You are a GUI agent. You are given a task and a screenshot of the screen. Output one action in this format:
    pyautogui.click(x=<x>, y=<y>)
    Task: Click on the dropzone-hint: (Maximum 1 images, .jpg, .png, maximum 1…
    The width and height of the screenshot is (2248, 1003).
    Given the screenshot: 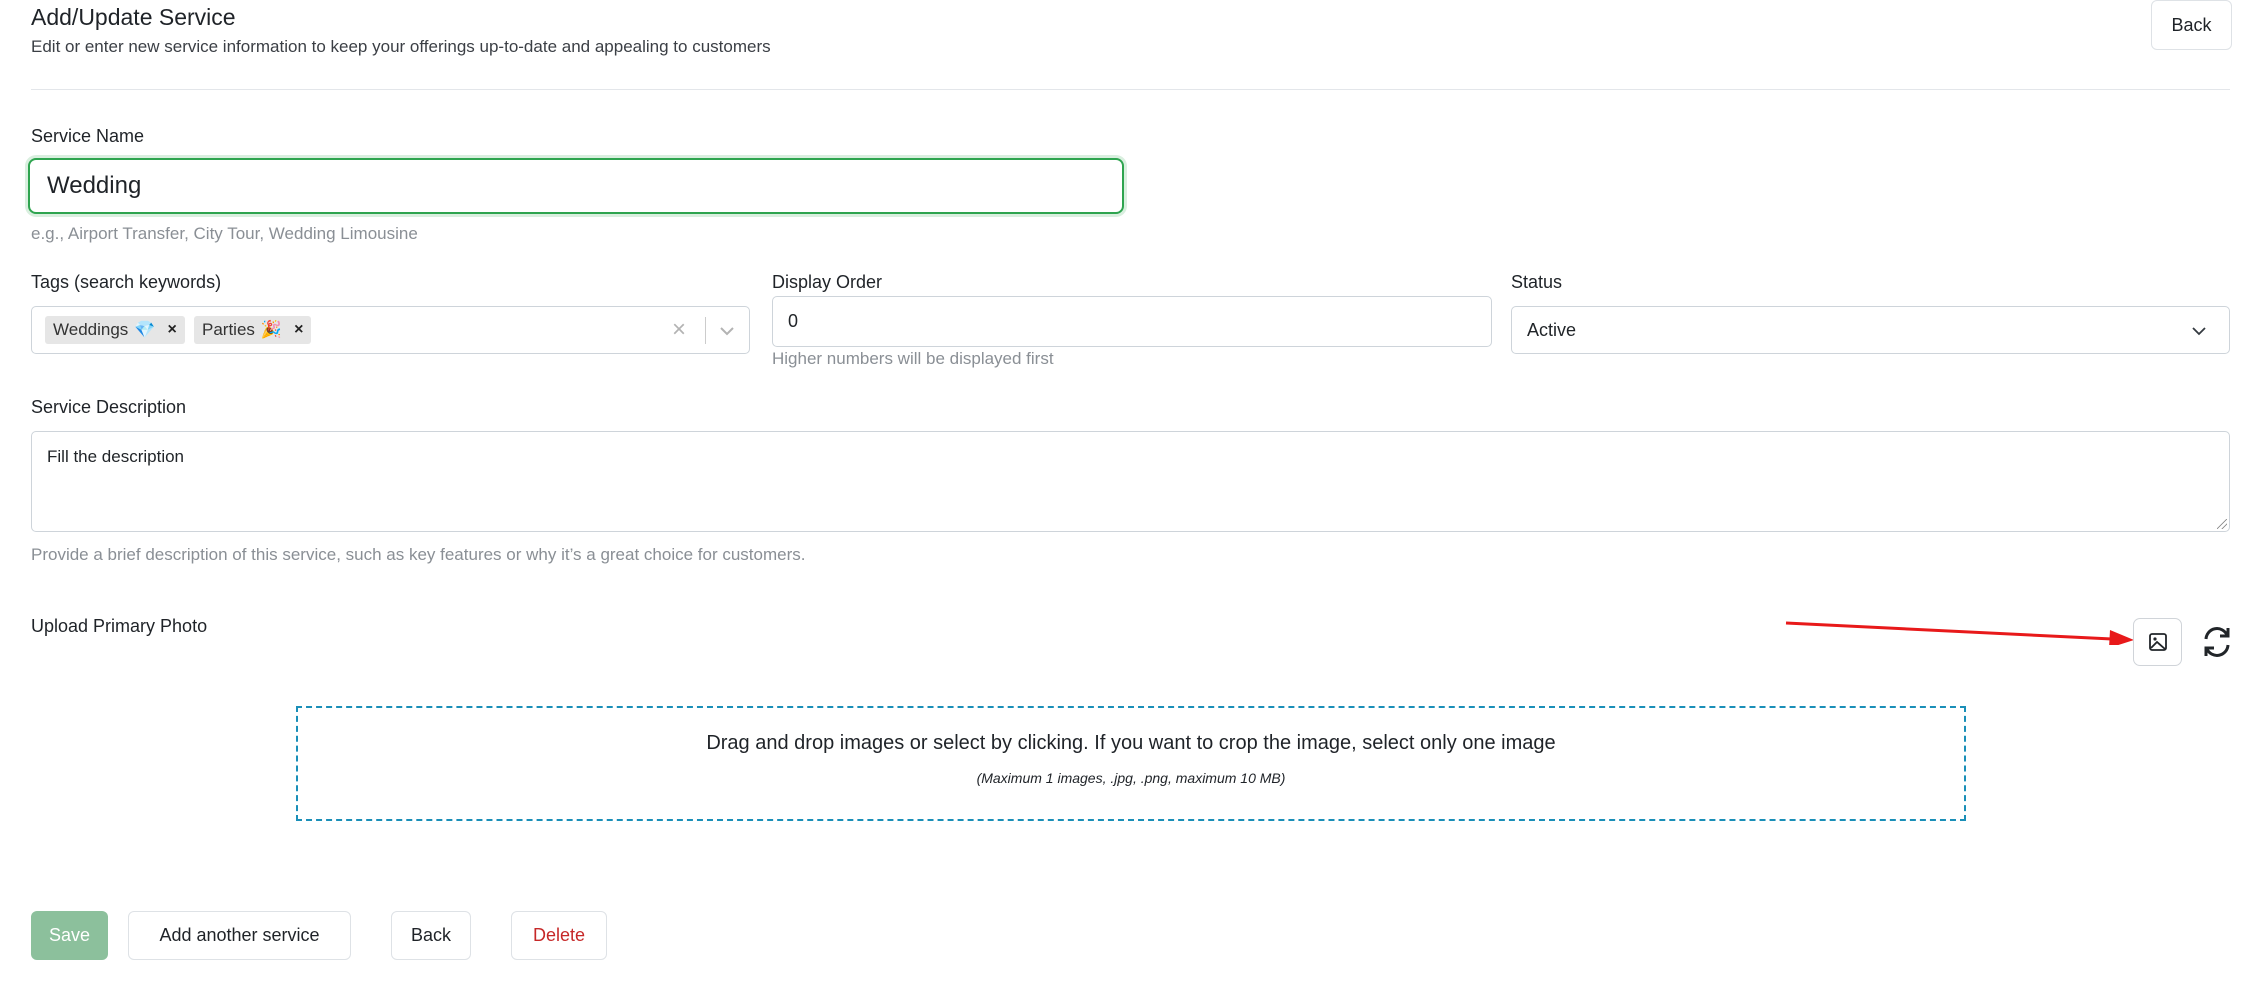 What is the action you would take?
    pyautogui.click(x=1131, y=778)
    